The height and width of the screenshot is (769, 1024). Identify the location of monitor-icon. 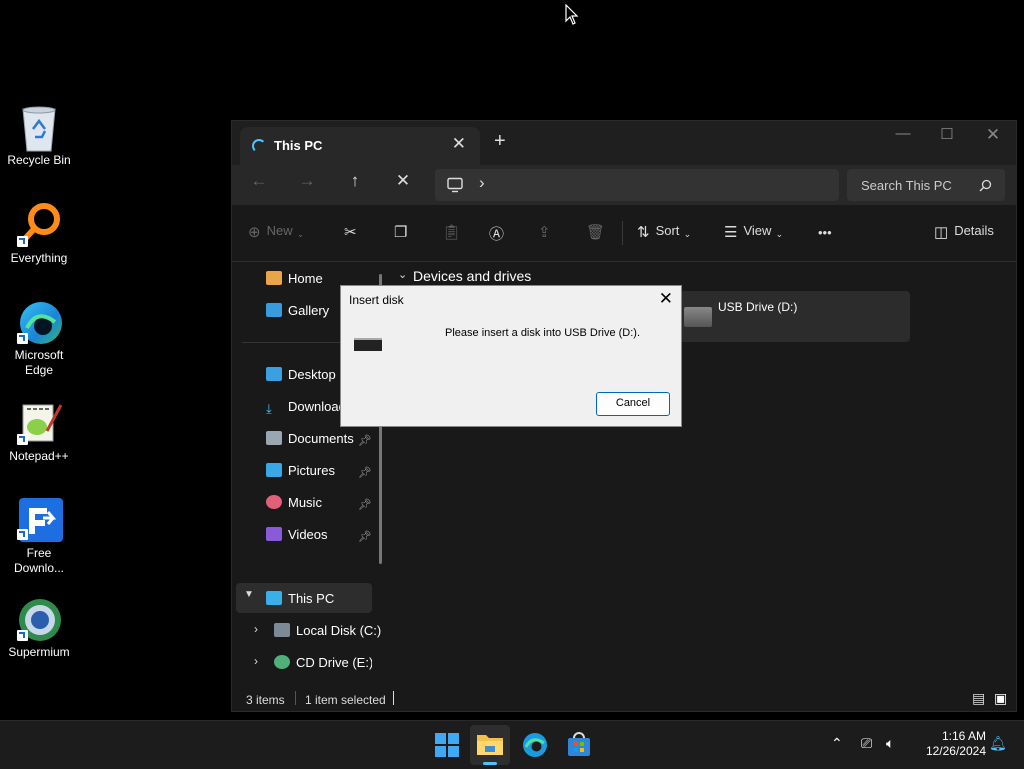
(455, 185).